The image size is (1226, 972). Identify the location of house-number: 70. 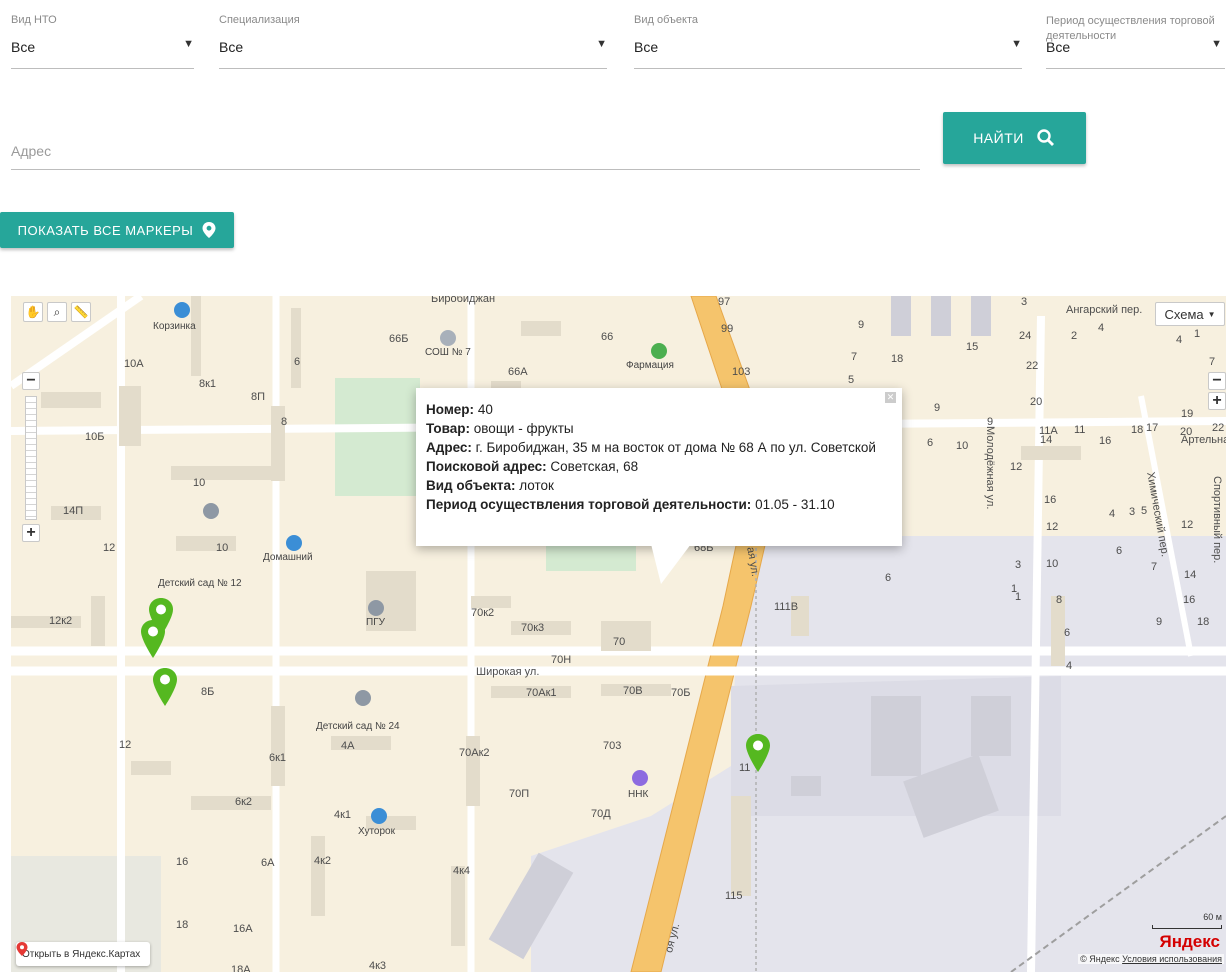
(619, 642).